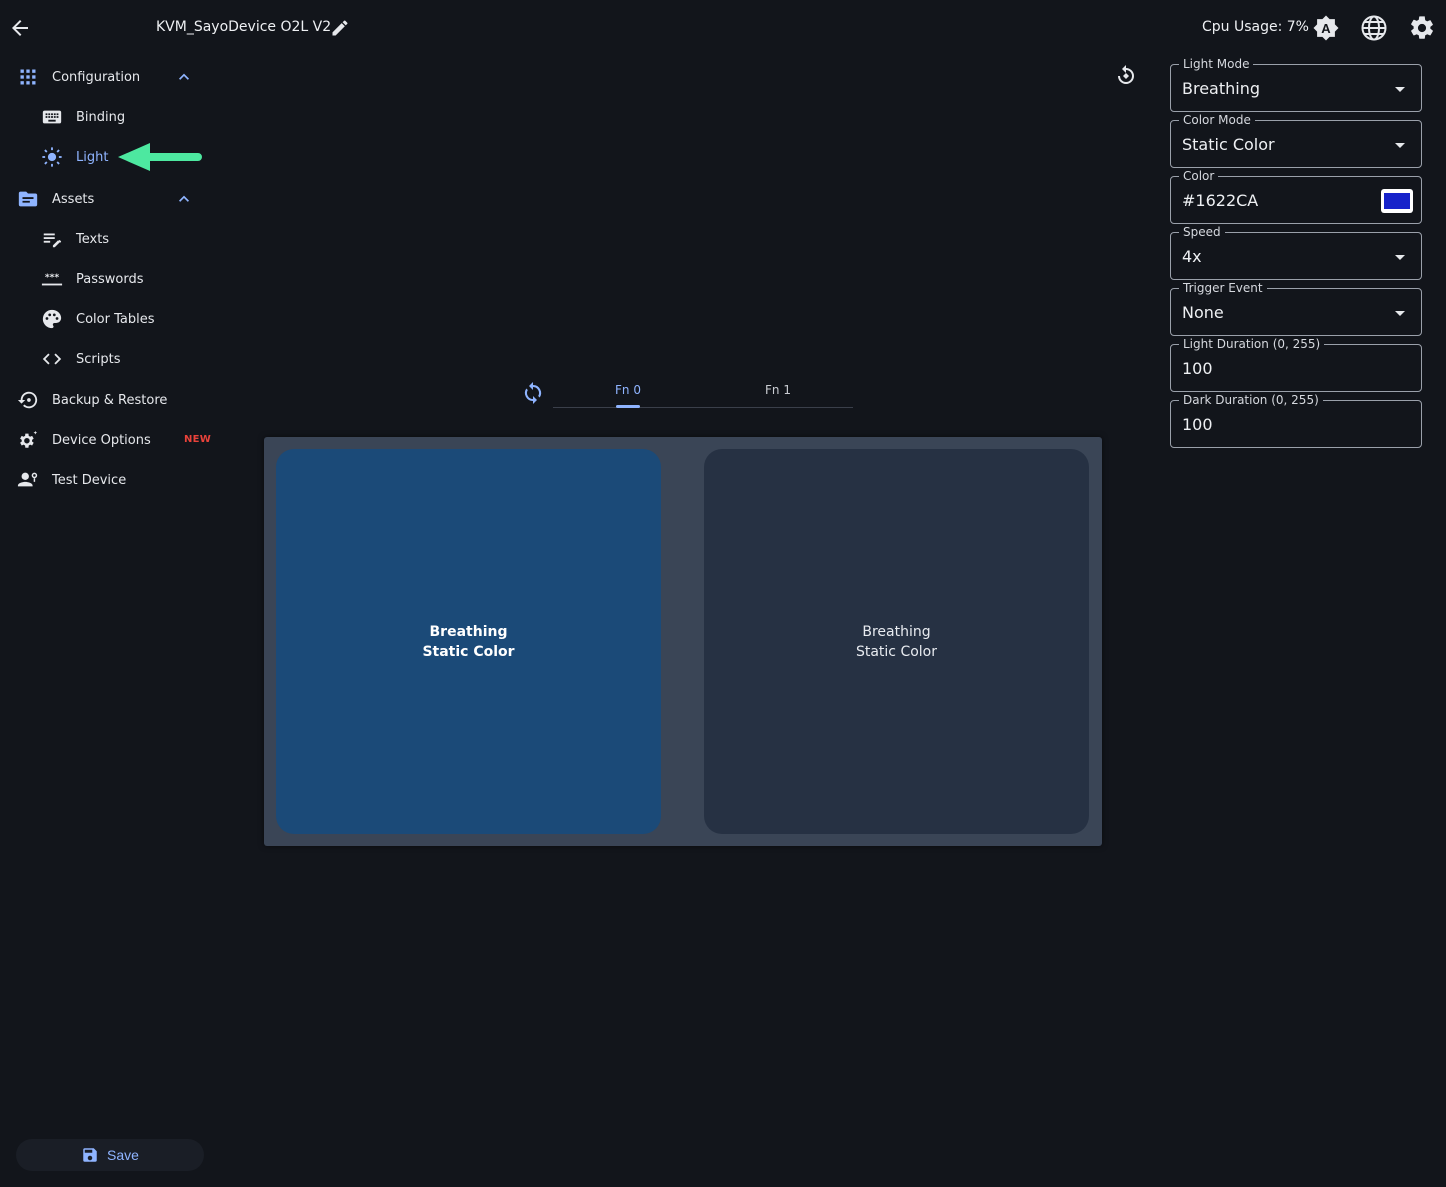 The width and height of the screenshot is (1446, 1187). Describe the element at coordinates (96, 77) in the screenshot. I see `sidebar-item-label: Configuration` at that location.